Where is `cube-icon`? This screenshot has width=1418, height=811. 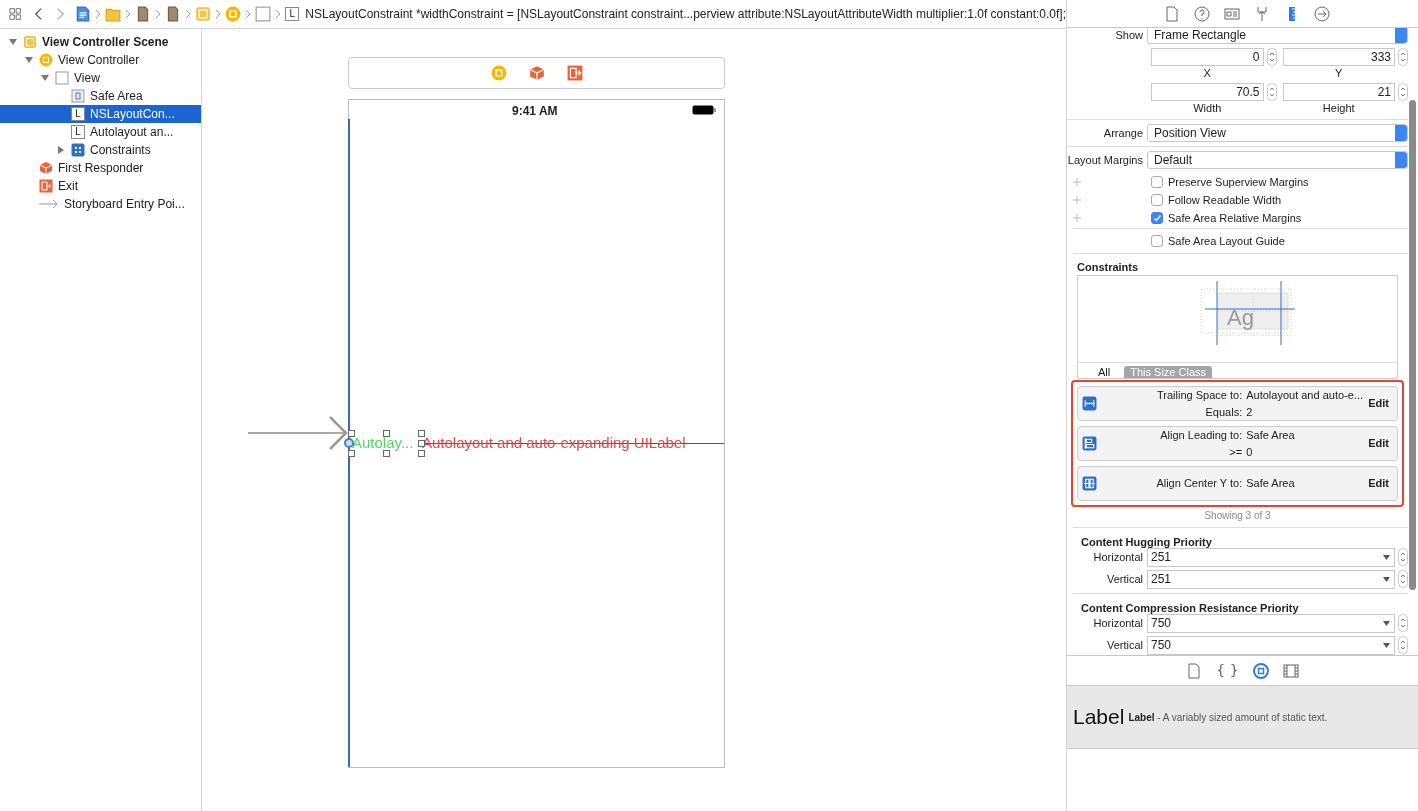
cube-icon is located at coordinates (536, 73).